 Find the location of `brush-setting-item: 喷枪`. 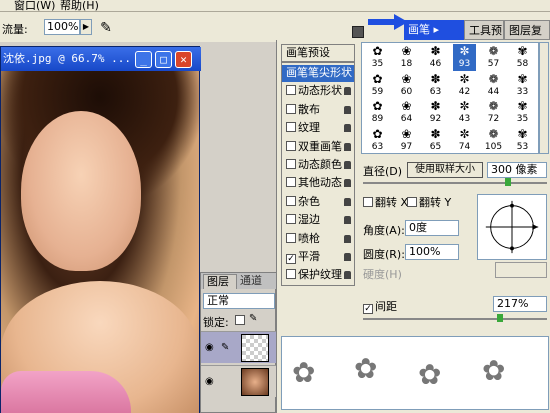

brush-setting-item: 喷枪 is located at coordinates (318, 239).